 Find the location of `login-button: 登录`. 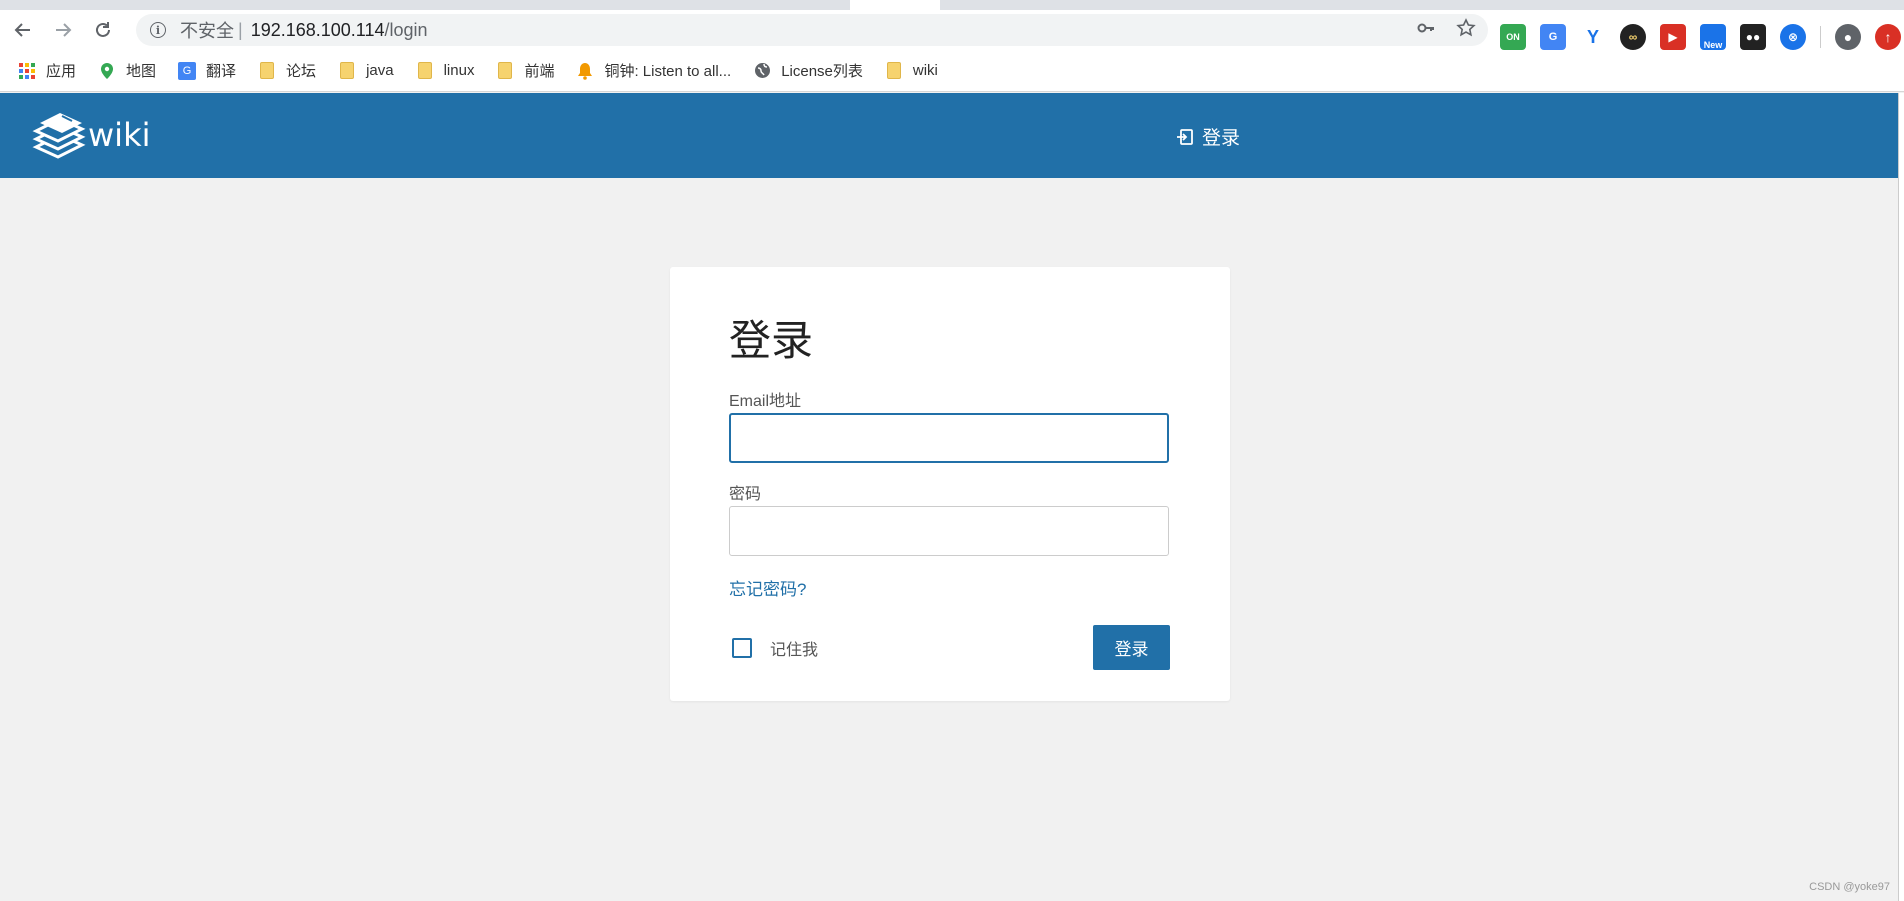

login-button: 登录 is located at coordinates (1131, 647).